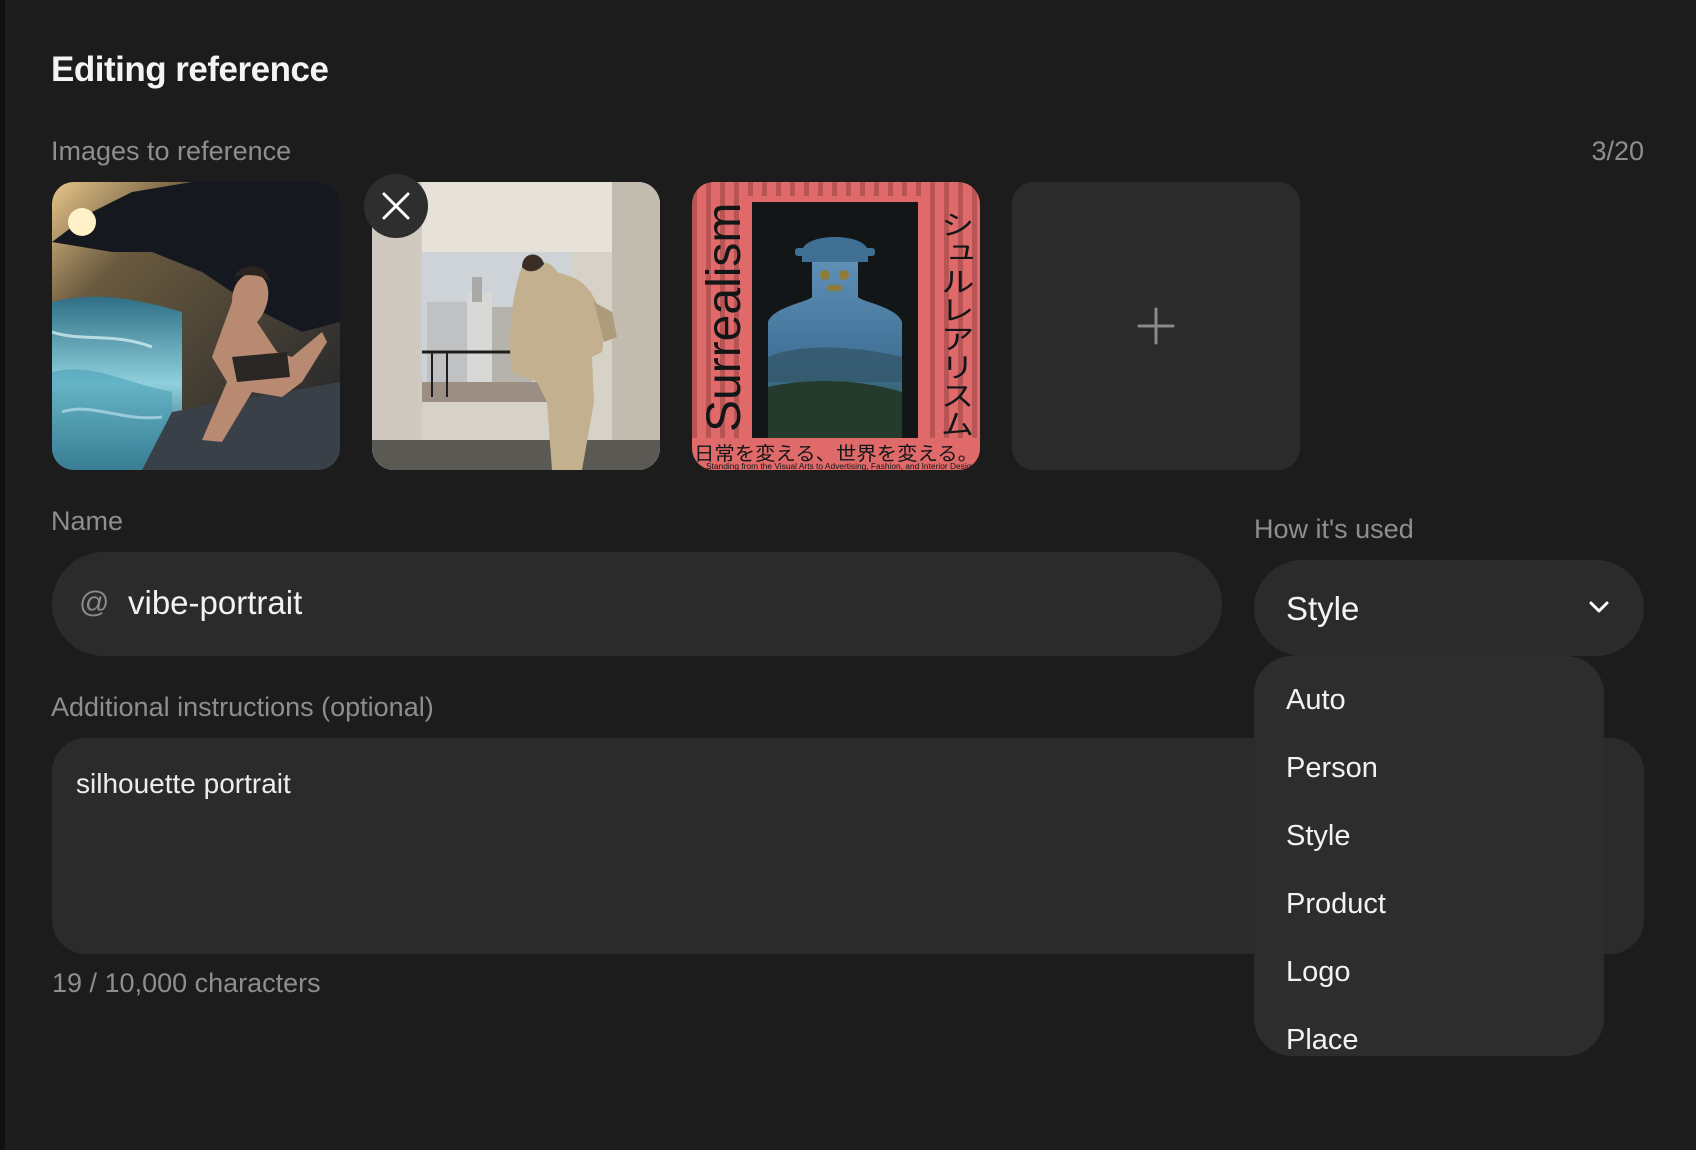  I want to click on menu-option-person: Person, so click(1332, 768).